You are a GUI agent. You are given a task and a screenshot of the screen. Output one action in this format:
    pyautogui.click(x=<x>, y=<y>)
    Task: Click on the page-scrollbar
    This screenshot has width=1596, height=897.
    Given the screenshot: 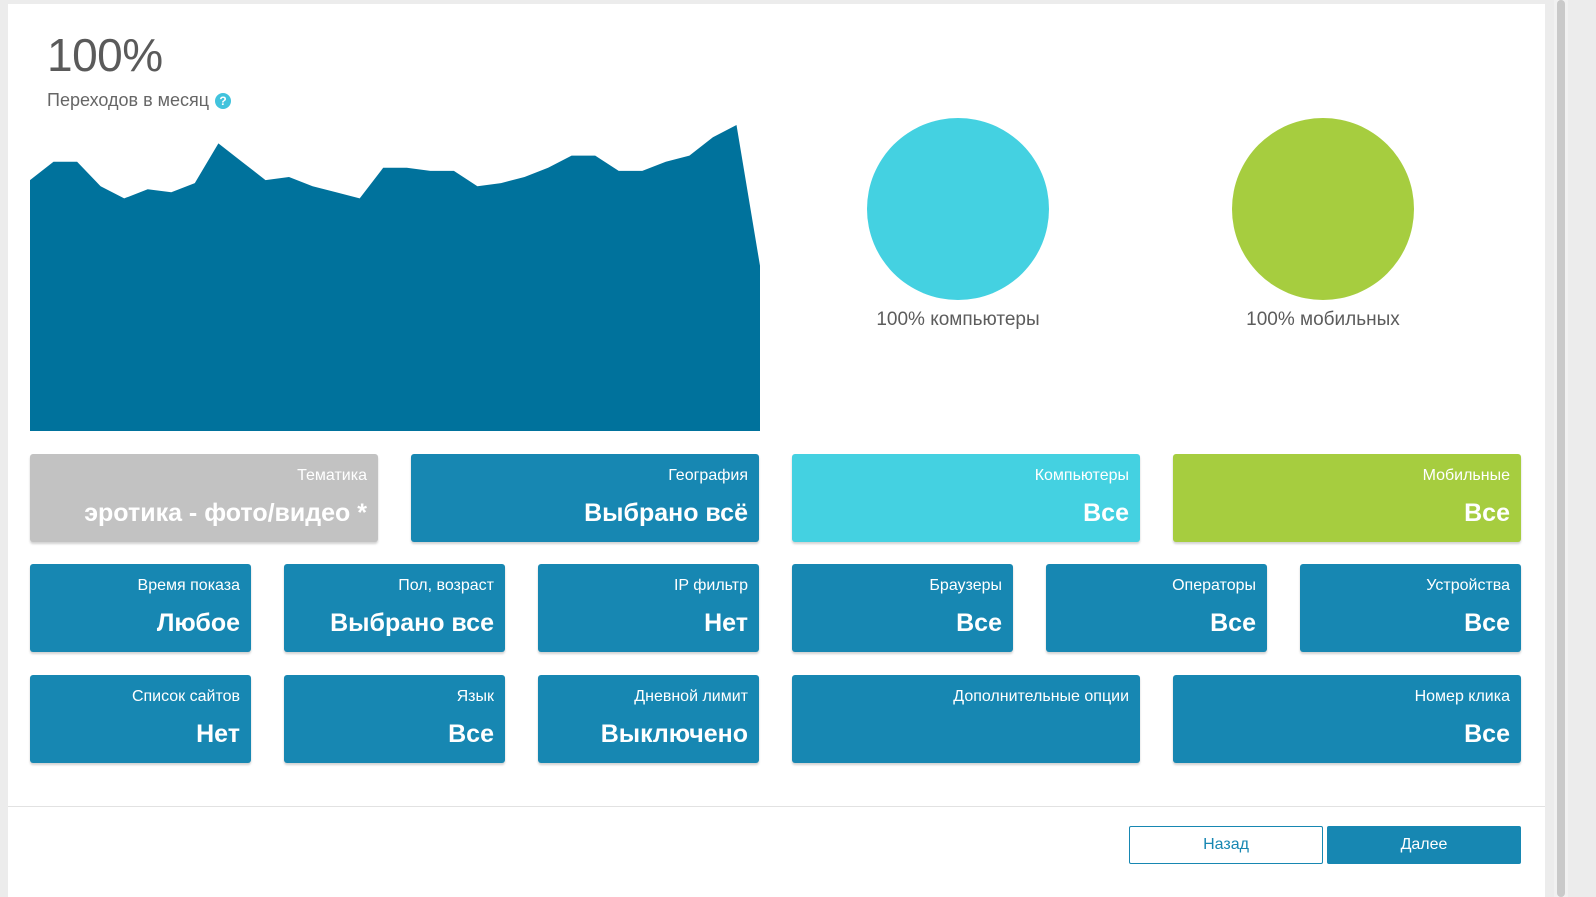 What is the action you would take?
    pyautogui.click(x=1561, y=448)
    